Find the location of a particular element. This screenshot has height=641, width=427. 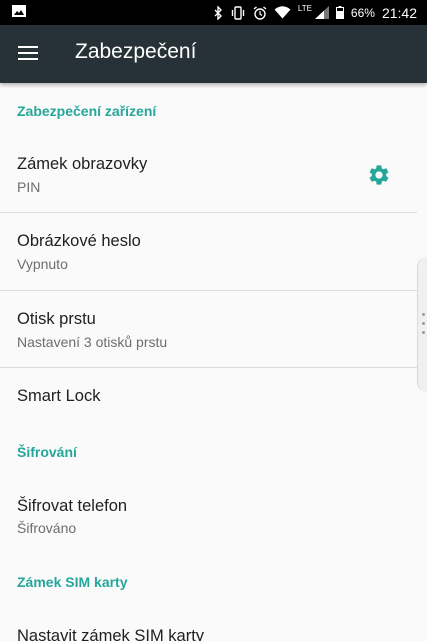

picture-password-item: Obrázkové heslo Vypnuto is located at coordinates (208, 251).